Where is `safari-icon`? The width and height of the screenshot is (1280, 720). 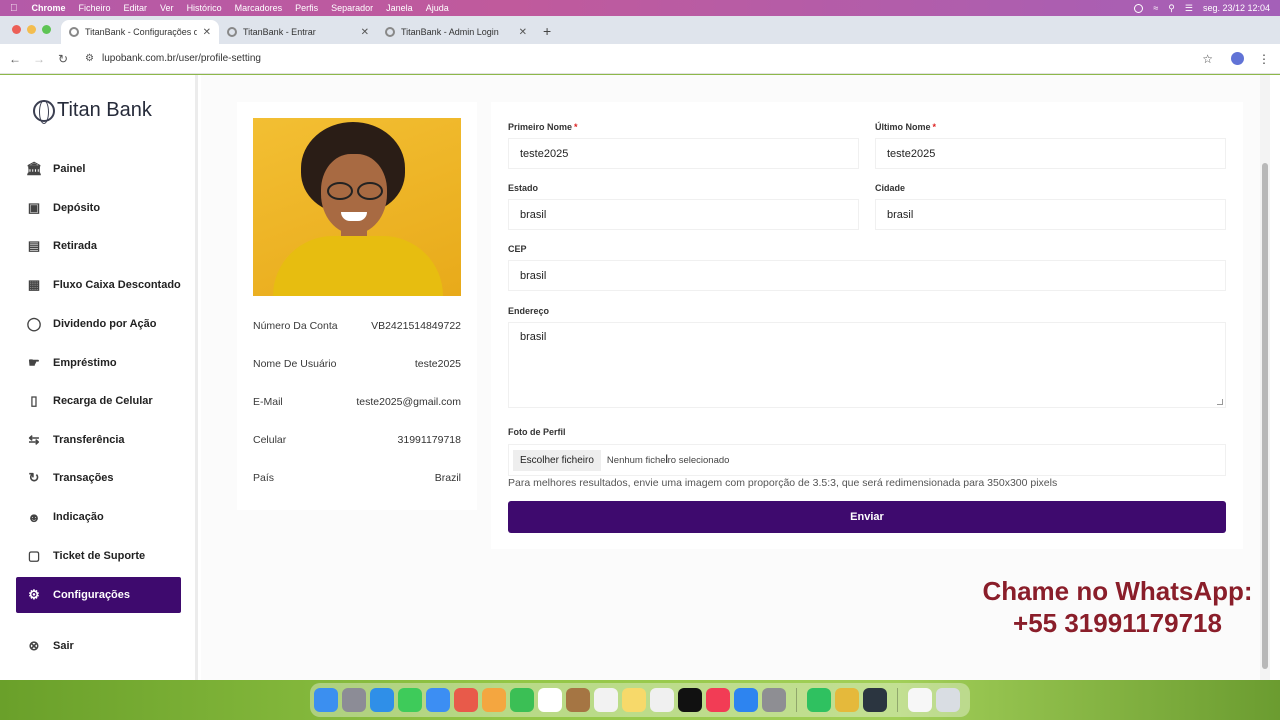 safari-icon is located at coordinates (382, 700).